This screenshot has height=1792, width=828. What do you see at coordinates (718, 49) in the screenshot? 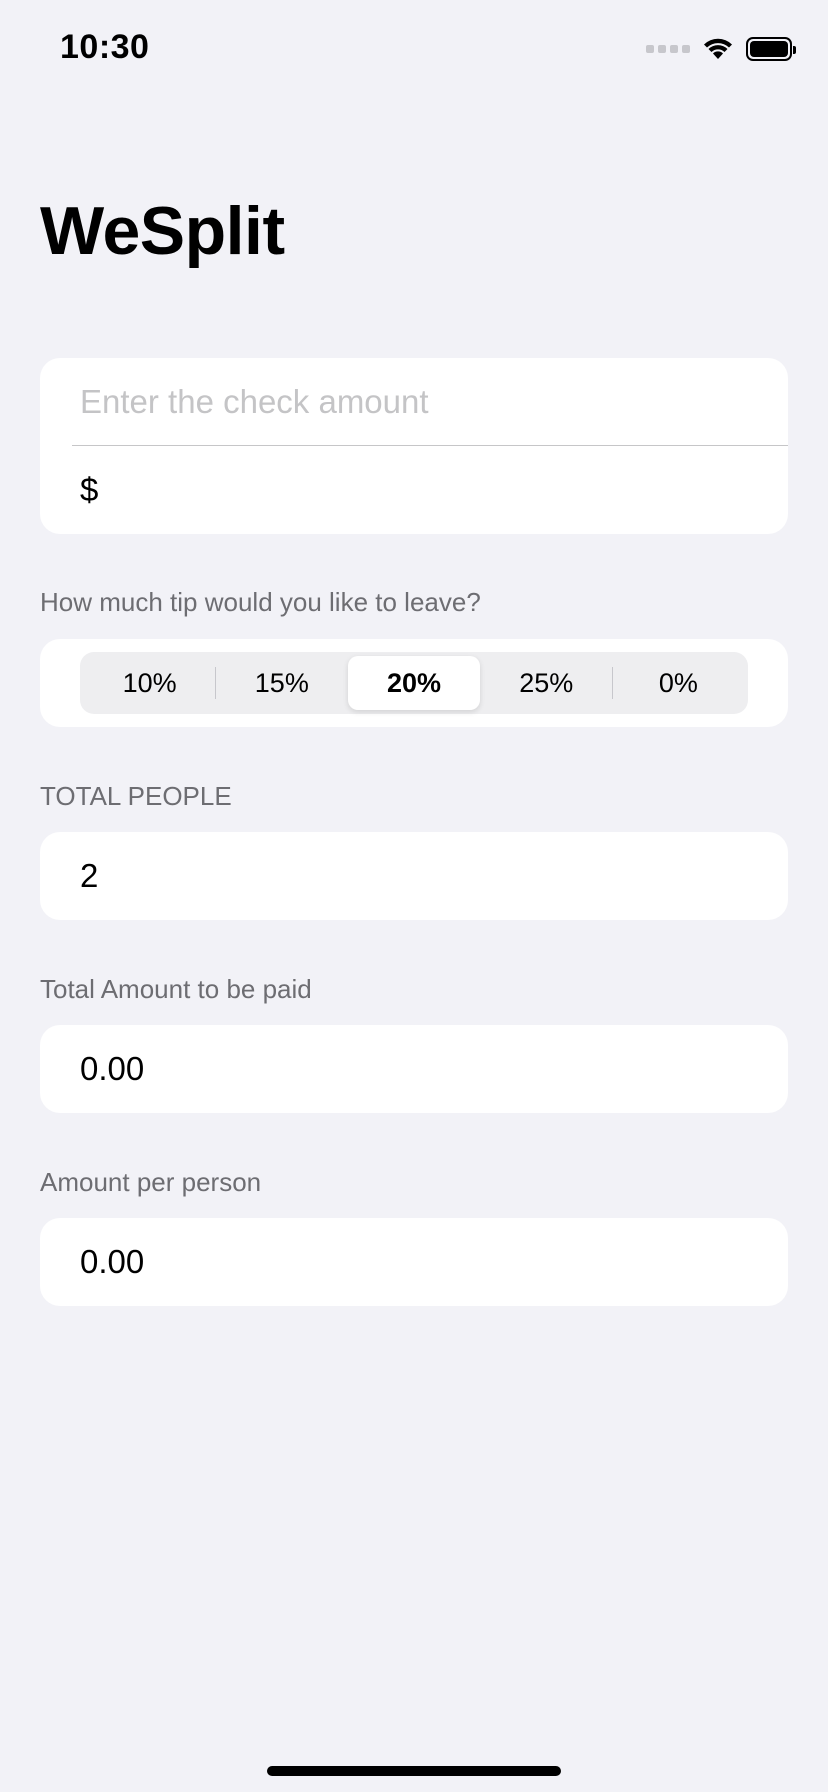
I see `wifi-icon` at bounding box center [718, 49].